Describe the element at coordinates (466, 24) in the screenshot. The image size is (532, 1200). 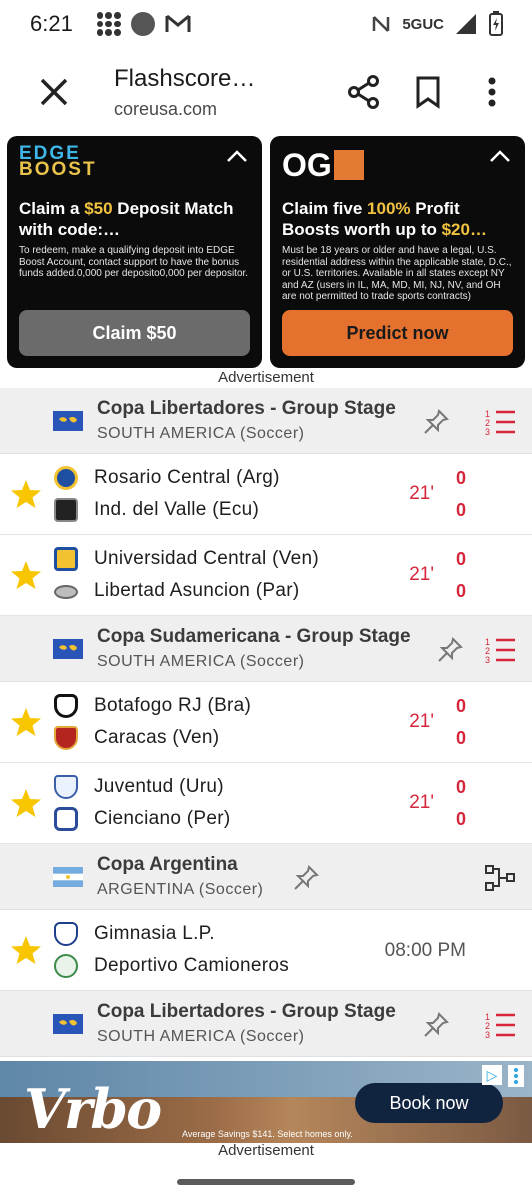
I see `signal-icon` at that location.